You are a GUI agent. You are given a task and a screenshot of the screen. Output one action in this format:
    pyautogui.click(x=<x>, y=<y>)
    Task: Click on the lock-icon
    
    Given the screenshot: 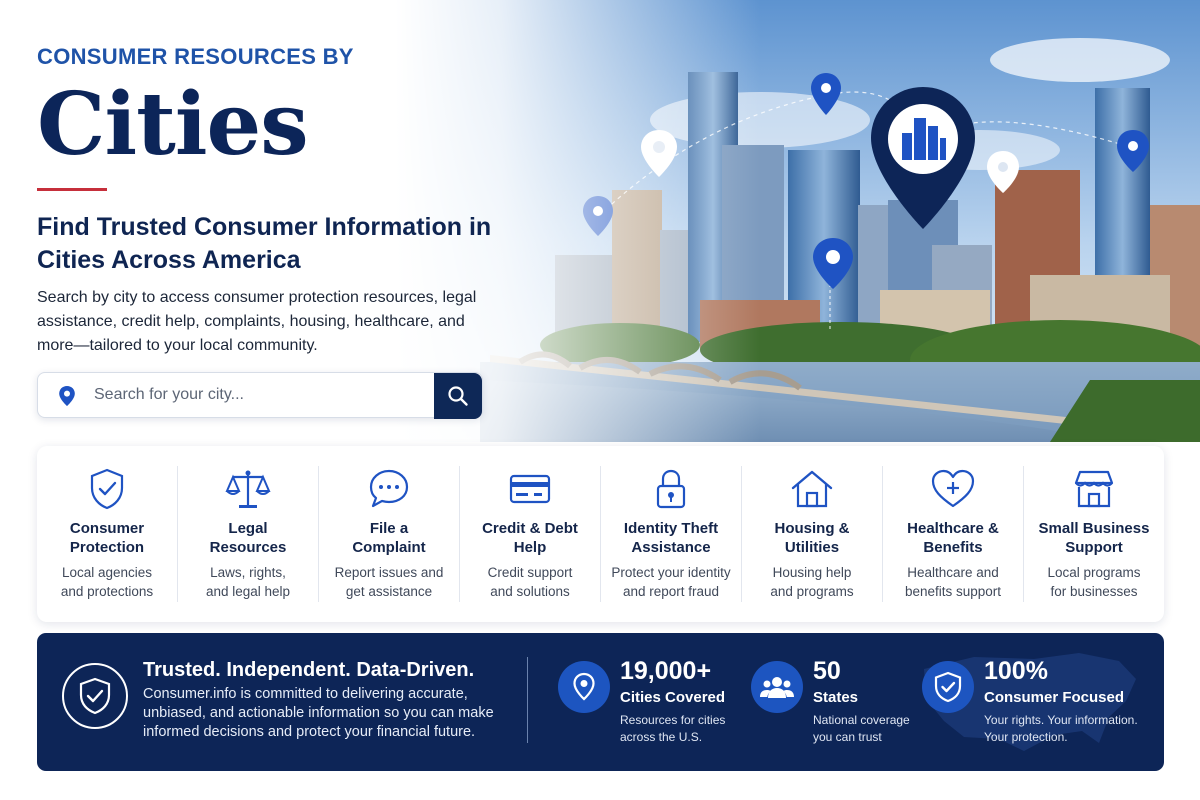 What is the action you would take?
    pyautogui.click(x=671, y=489)
    